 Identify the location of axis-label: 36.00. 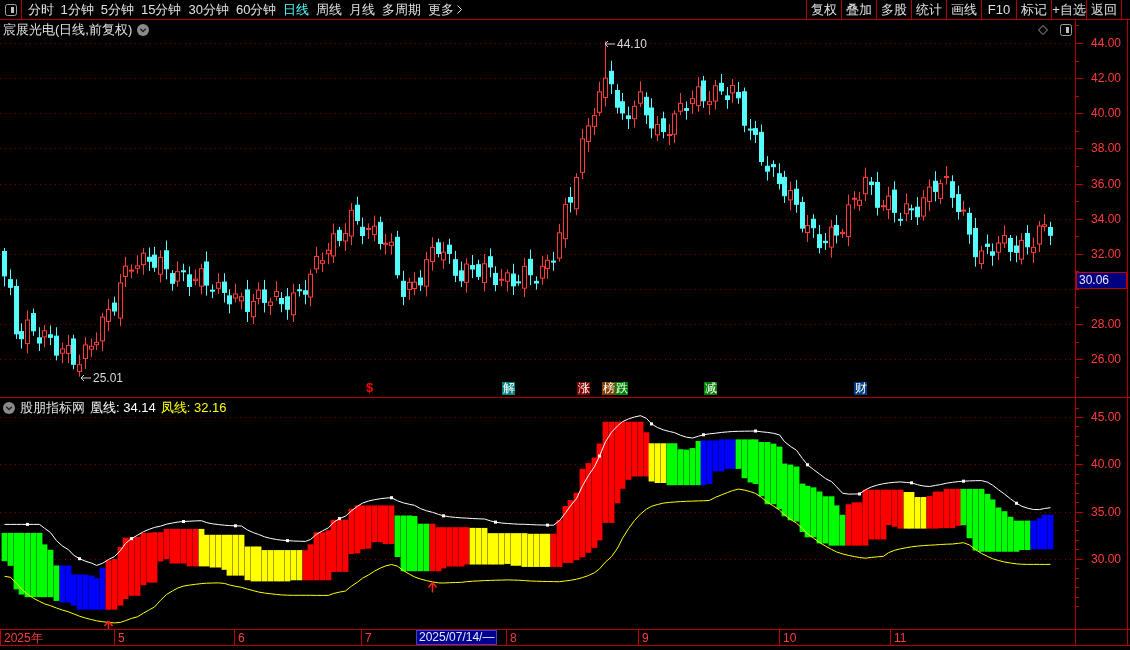
(1106, 184).